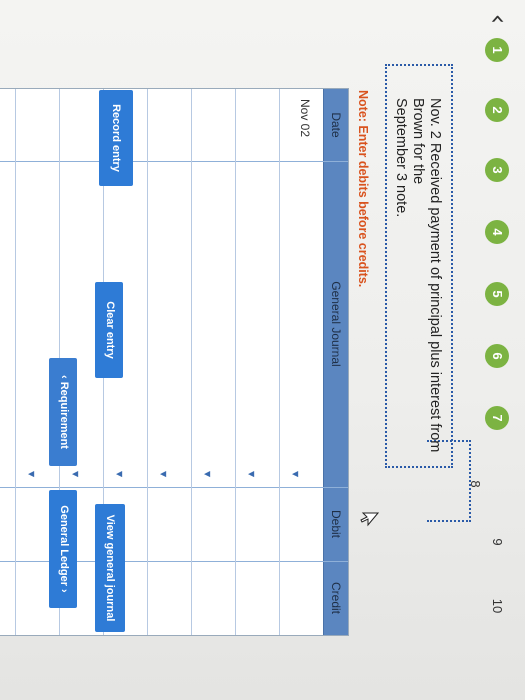  I want to click on step-7: 7, so click(497, 418).